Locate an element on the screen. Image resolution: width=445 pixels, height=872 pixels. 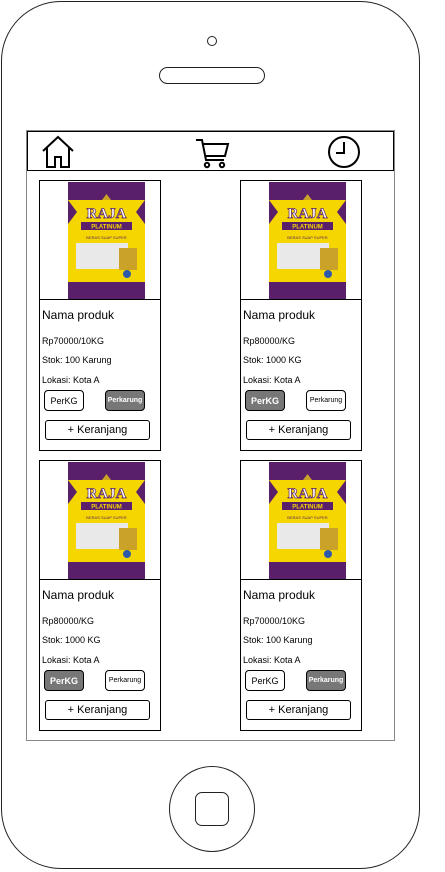
speaker-slot is located at coordinates (212, 75).